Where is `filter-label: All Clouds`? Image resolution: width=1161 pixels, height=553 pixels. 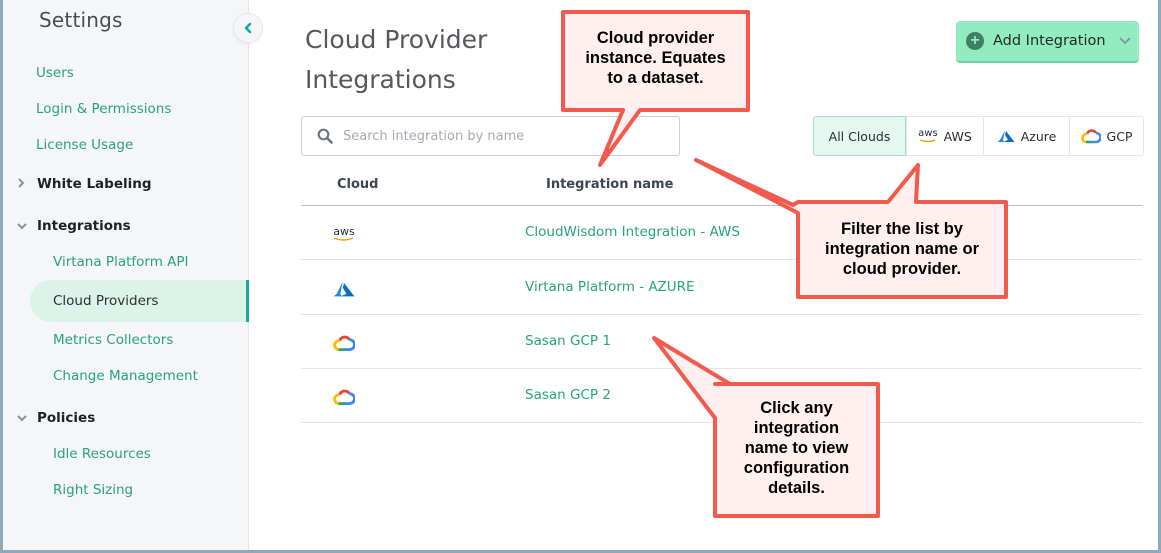
filter-label: All Clouds is located at coordinates (859, 136).